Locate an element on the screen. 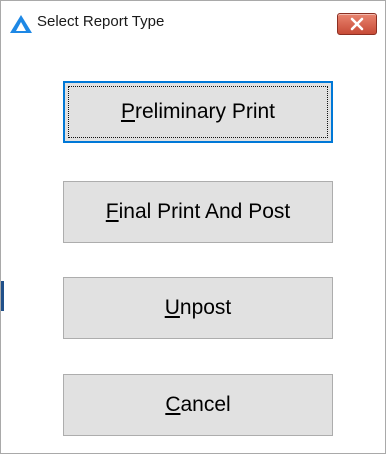 Image resolution: width=386 pixels, height=454 pixels. window-title: Select Report Type is located at coordinates (101, 21).